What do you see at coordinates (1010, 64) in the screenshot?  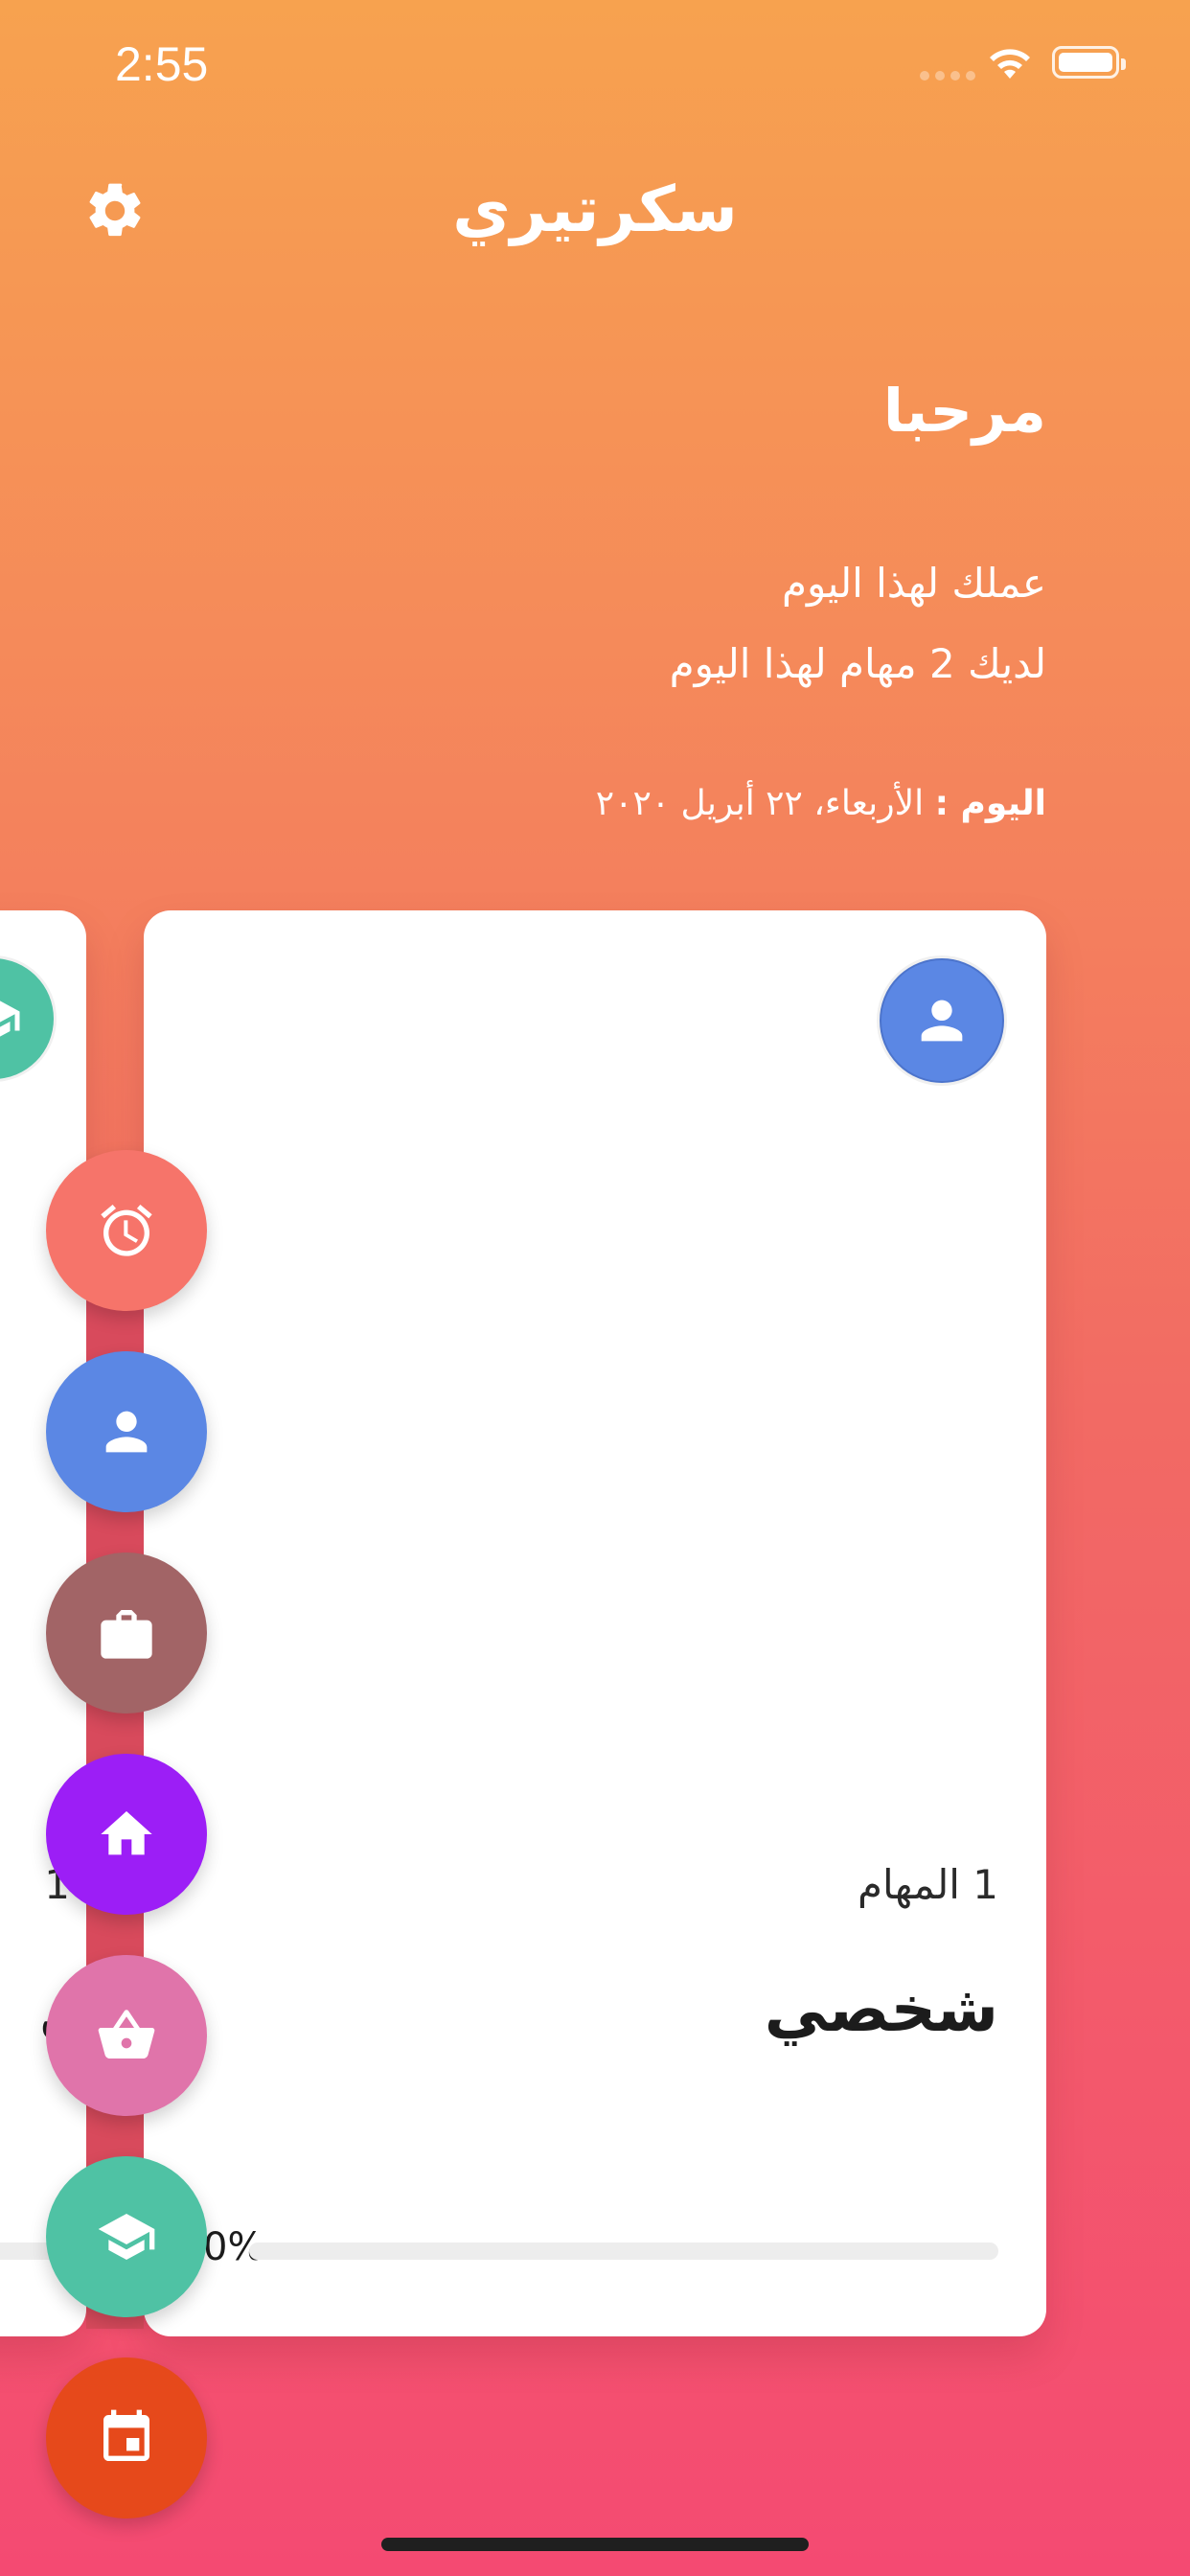 I see `wifi-icon` at bounding box center [1010, 64].